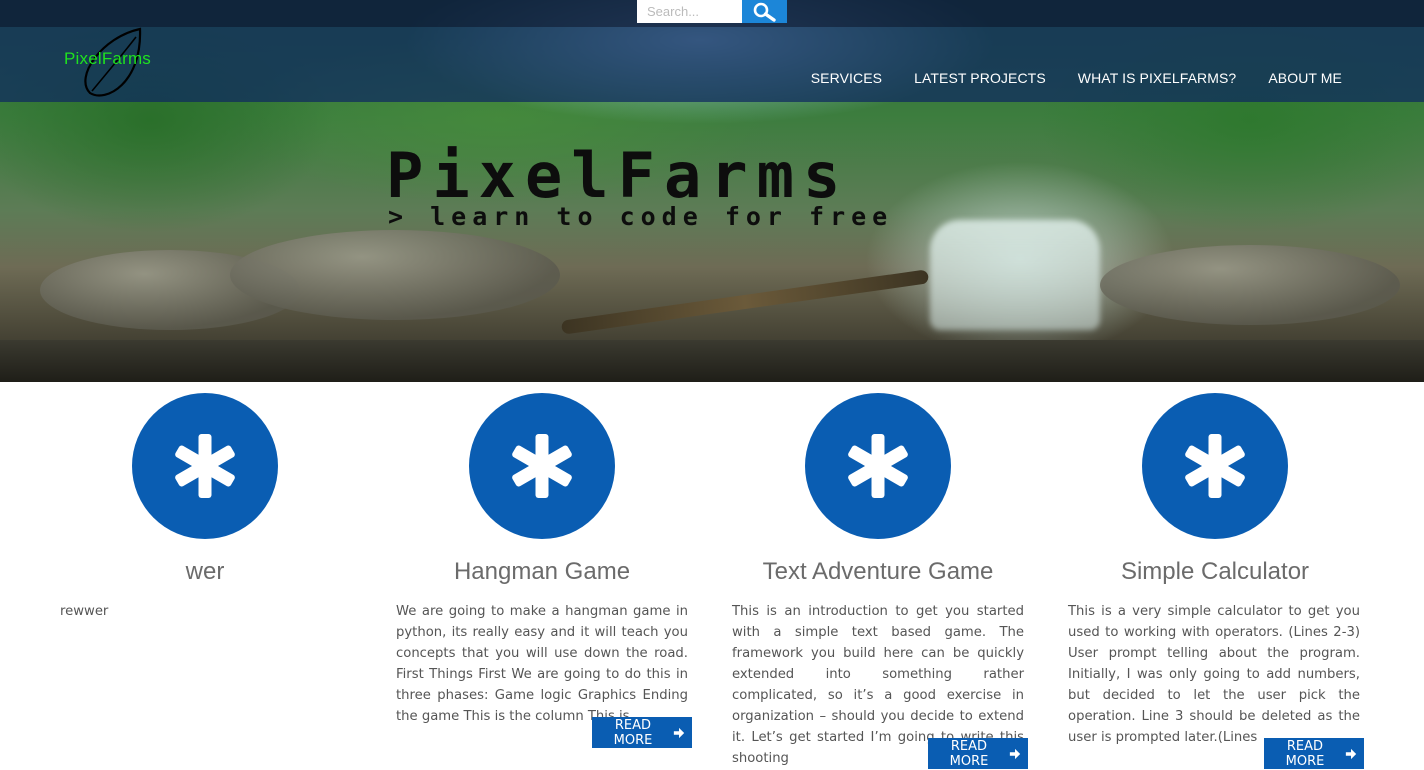 The width and height of the screenshot is (1424, 770). What do you see at coordinates (84, 611) in the screenshot?
I see `card-text: rewwer` at bounding box center [84, 611].